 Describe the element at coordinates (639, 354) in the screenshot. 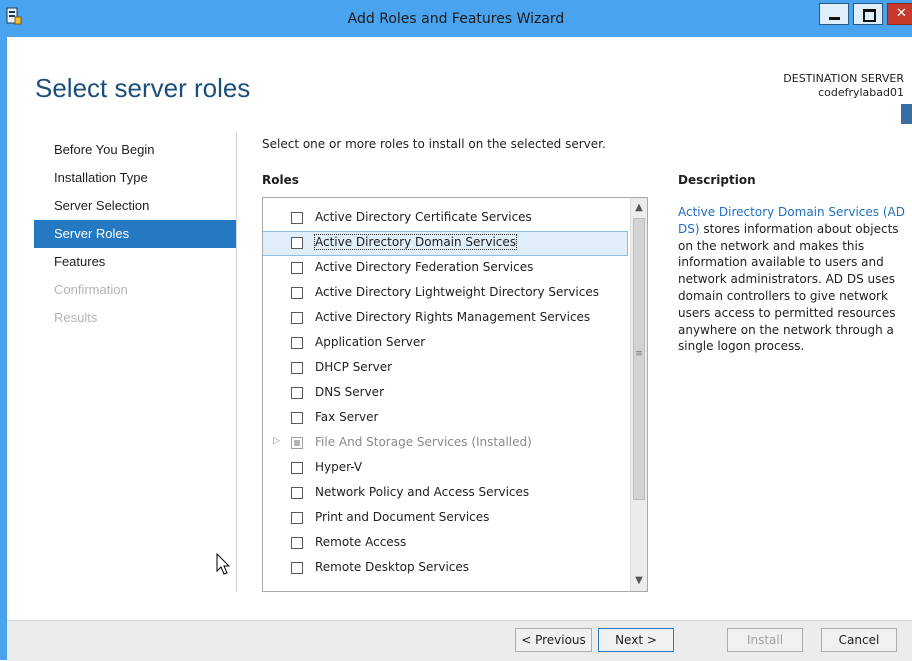

I see `grip-icon: ≡` at that location.